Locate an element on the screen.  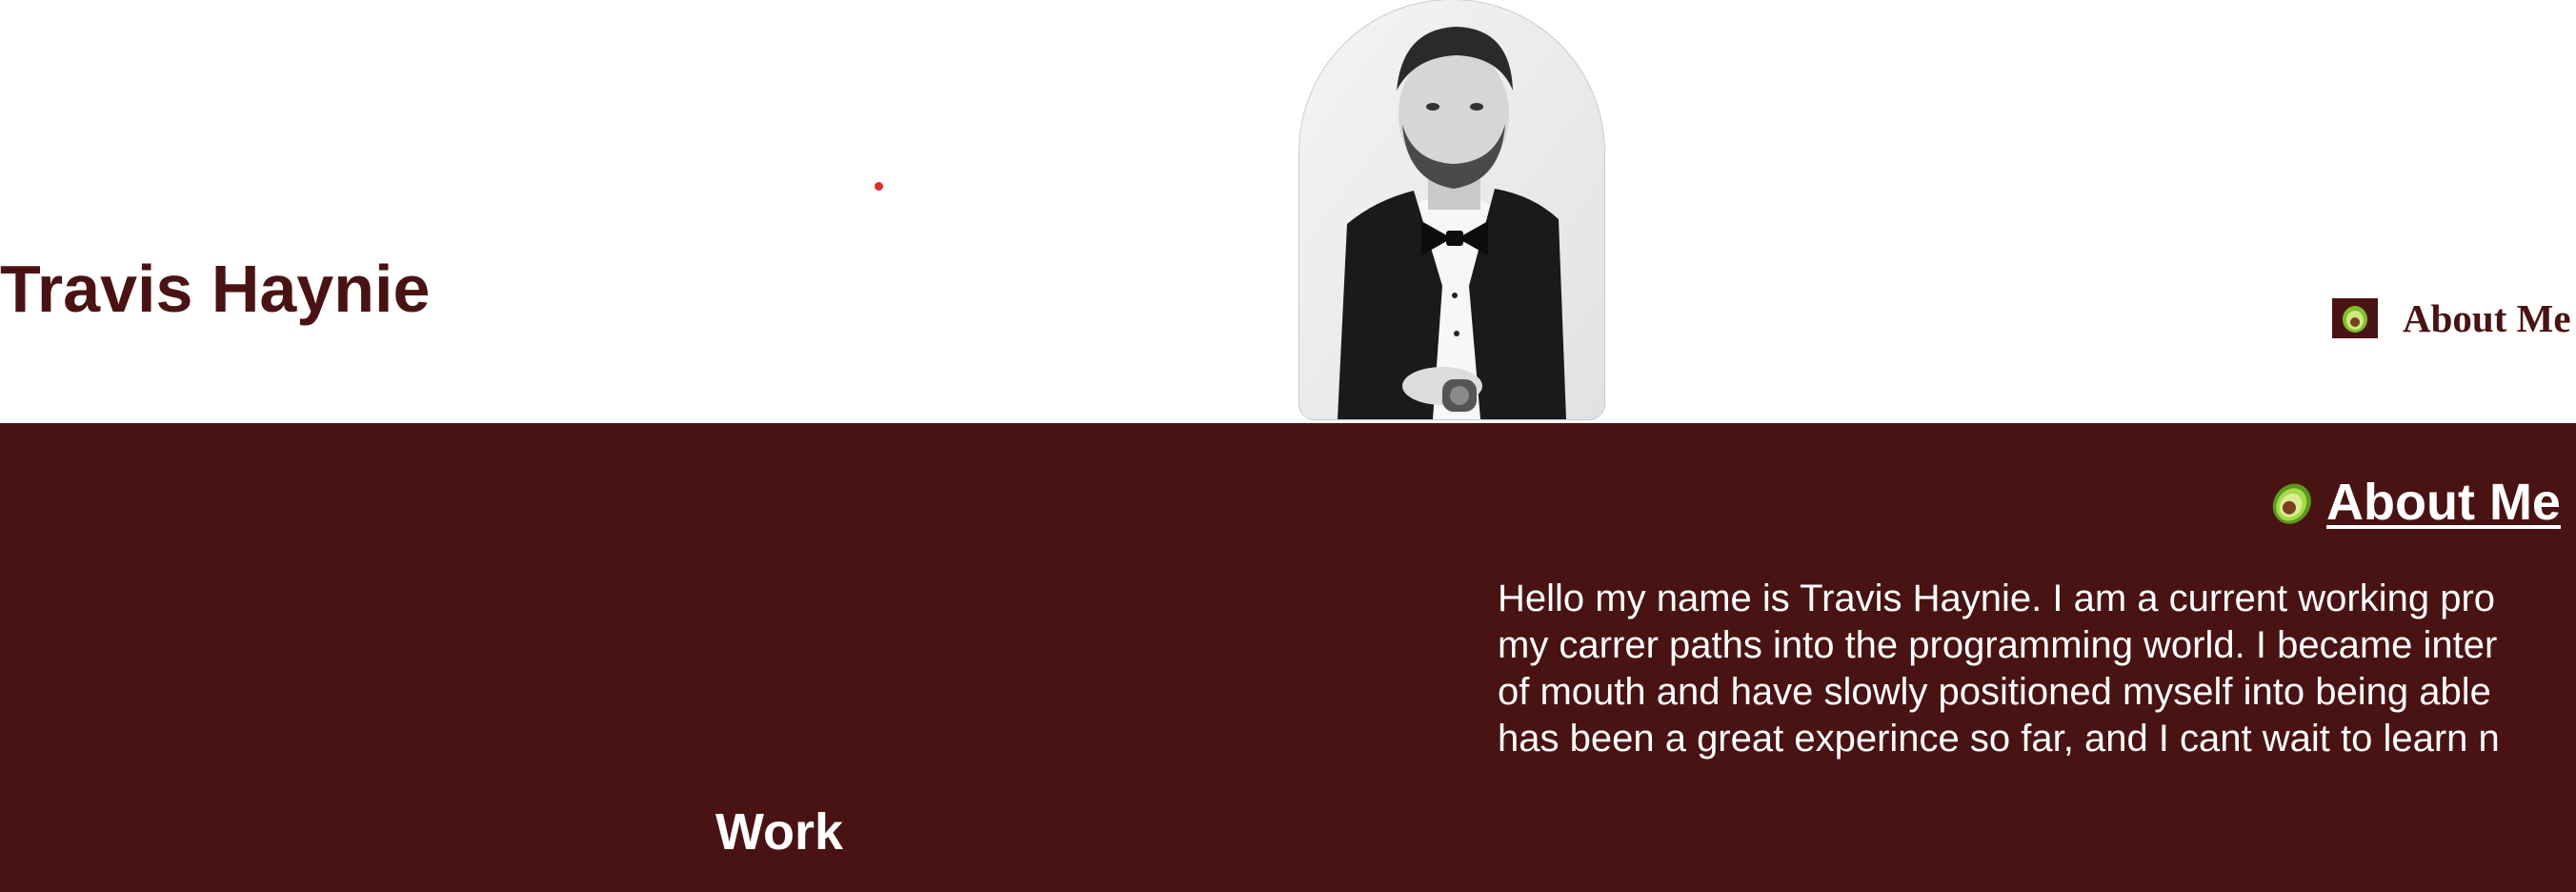
about-heading-text: About Me is located at coordinates (2443, 502).